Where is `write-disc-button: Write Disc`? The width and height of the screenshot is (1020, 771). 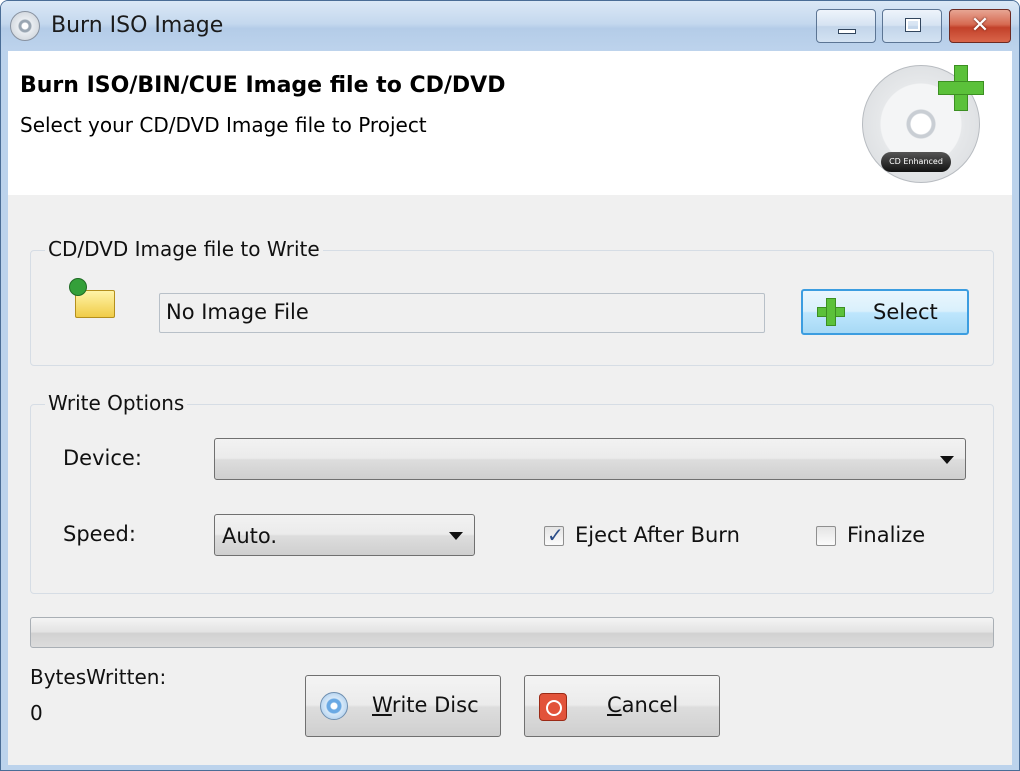
write-disc-button: Write Disc is located at coordinates (403, 706).